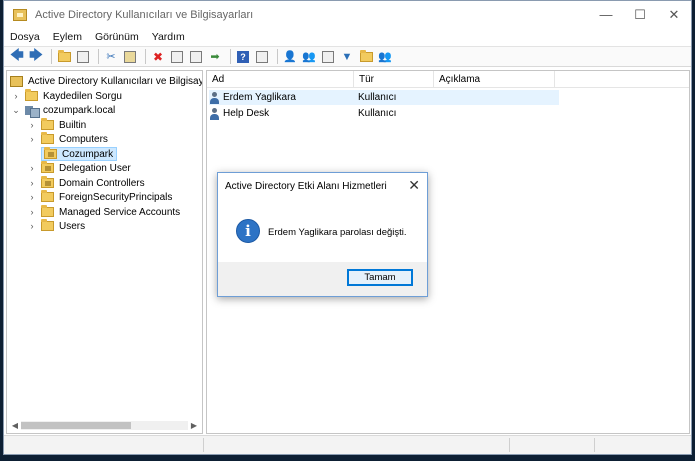 The height and width of the screenshot is (461, 695). I want to click on ok-button: Tamam, so click(380, 277).